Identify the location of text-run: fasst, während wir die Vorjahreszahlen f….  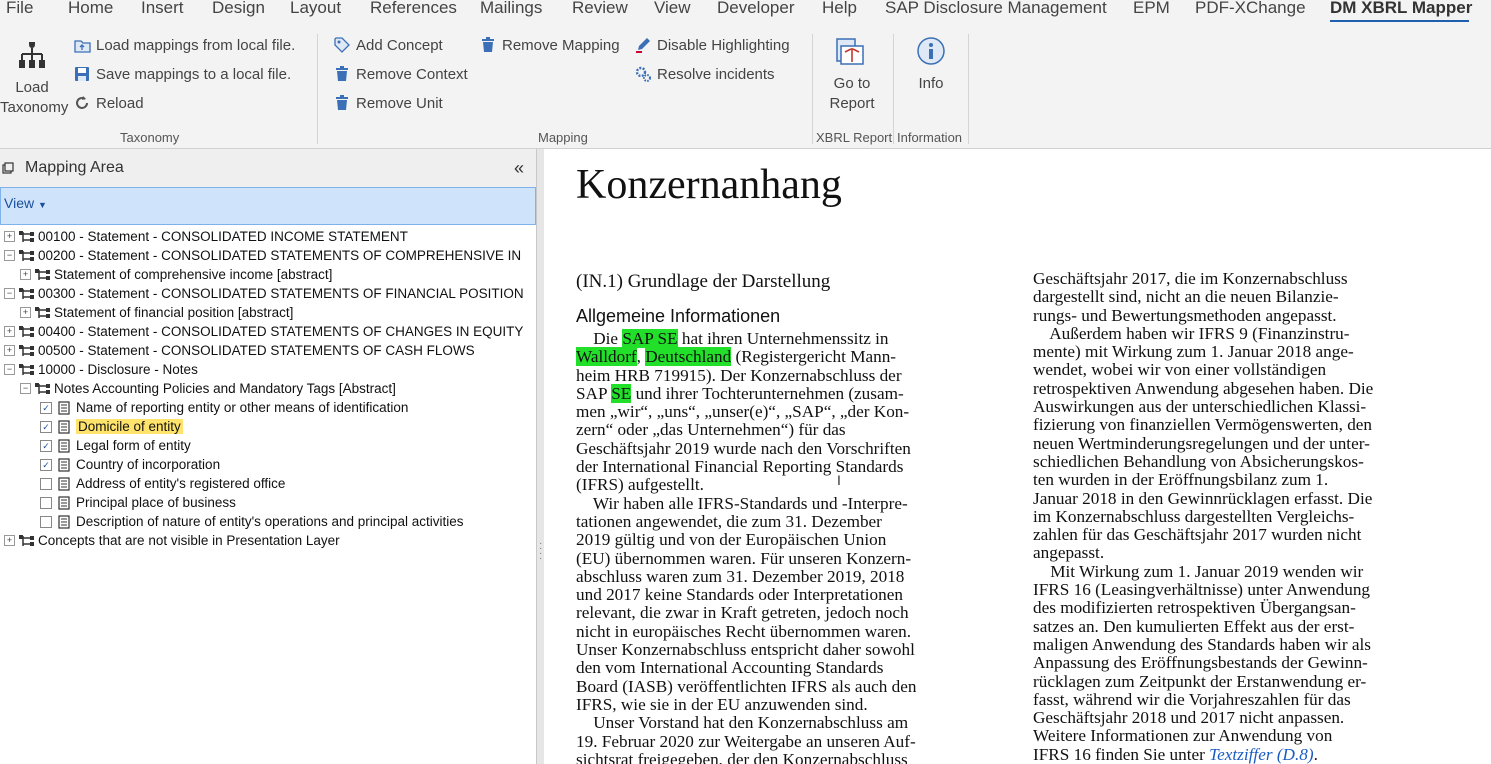
(1192, 699).